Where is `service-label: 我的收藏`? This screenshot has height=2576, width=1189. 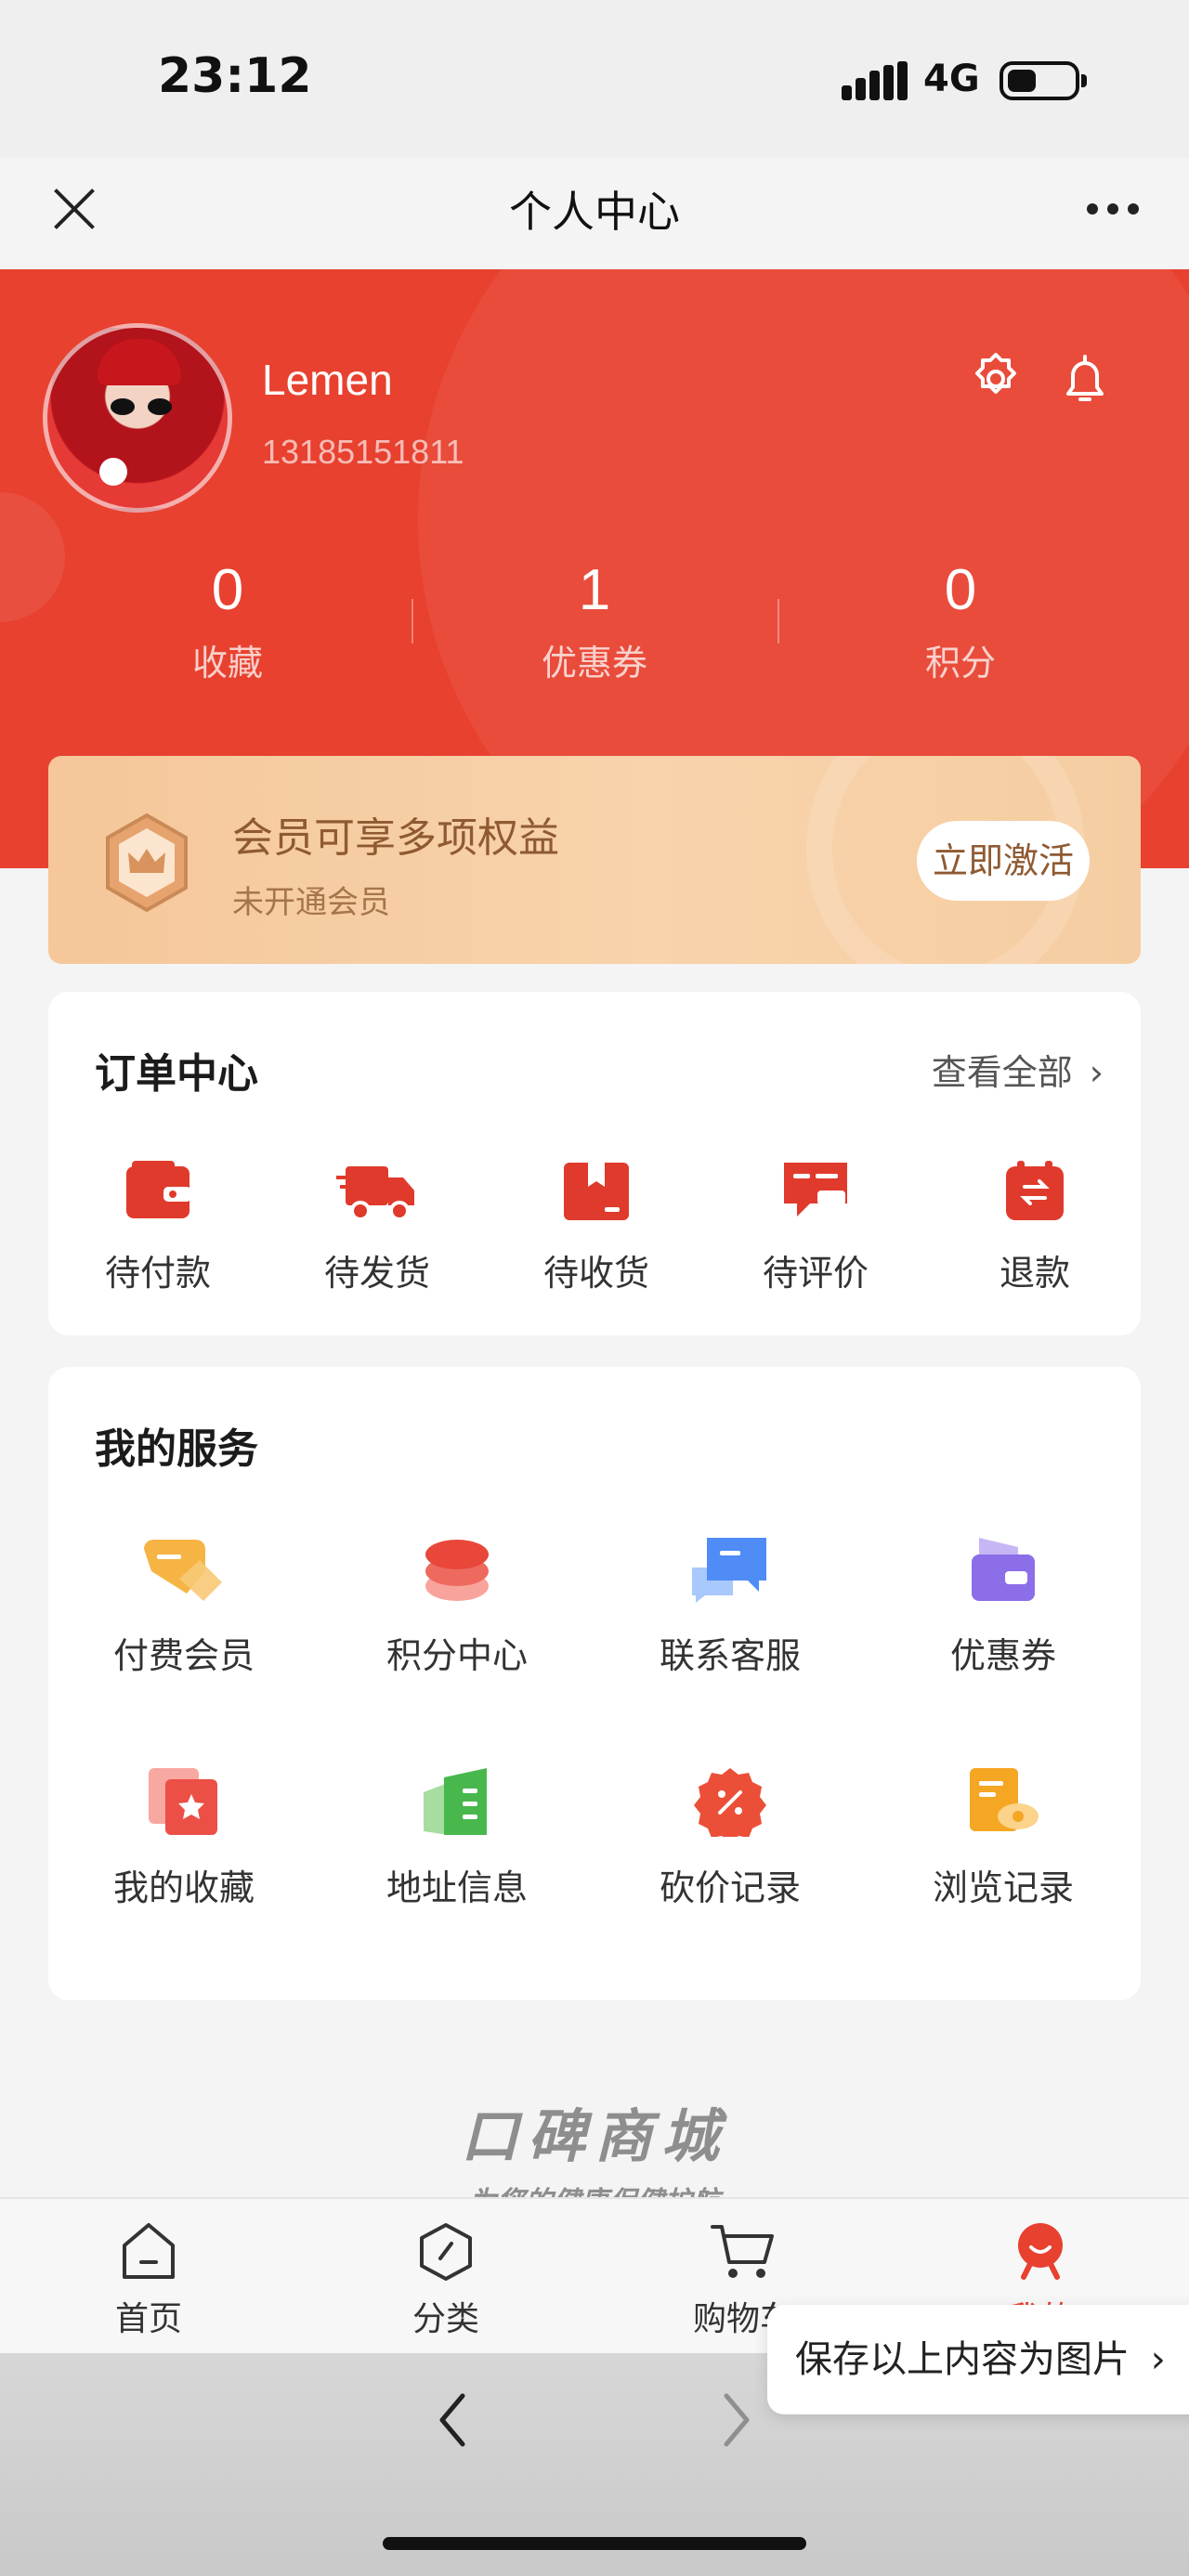 service-label: 我的收藏 is located at coordinates (183, 1888).